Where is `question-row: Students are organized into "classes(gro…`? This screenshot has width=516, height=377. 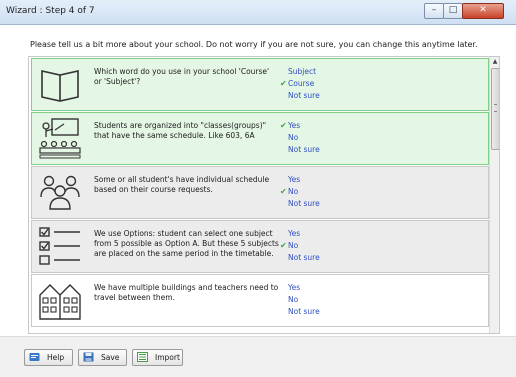
question-row: Students are organized into "classes(gro… is located at coordinates (260, 138).